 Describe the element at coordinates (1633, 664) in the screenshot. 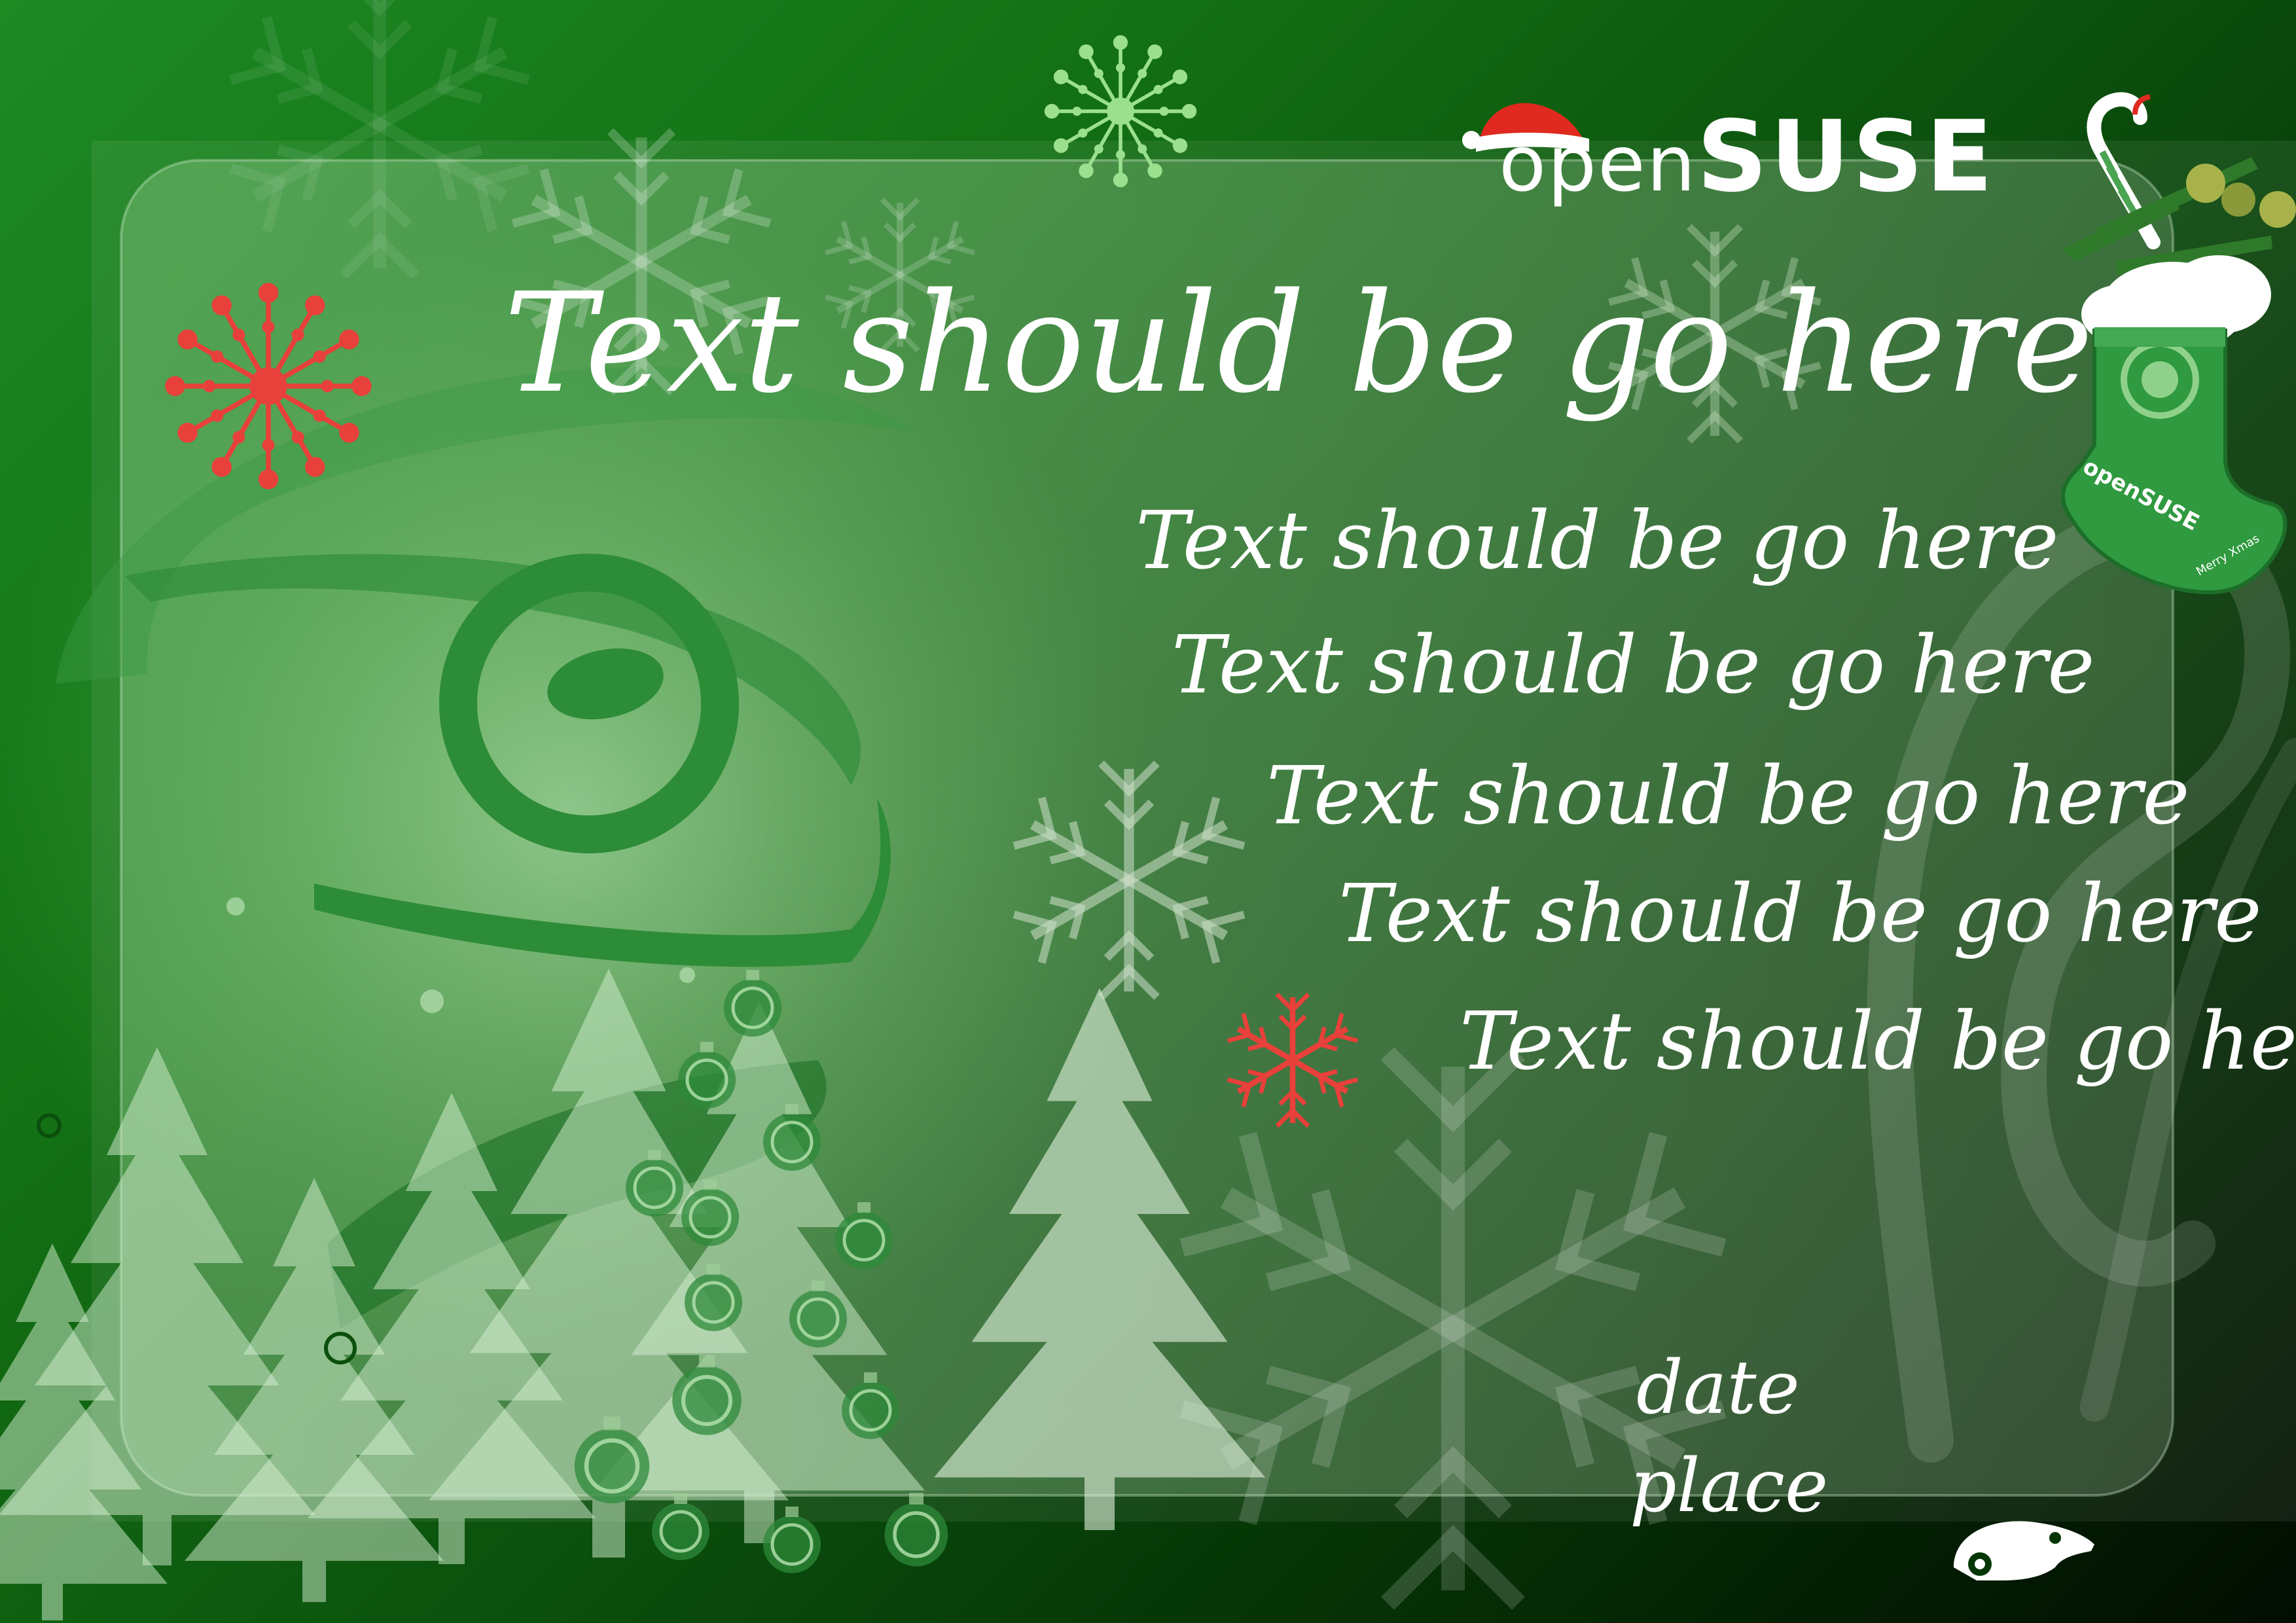

I see `card-line-2: Text should be go here` at that location.